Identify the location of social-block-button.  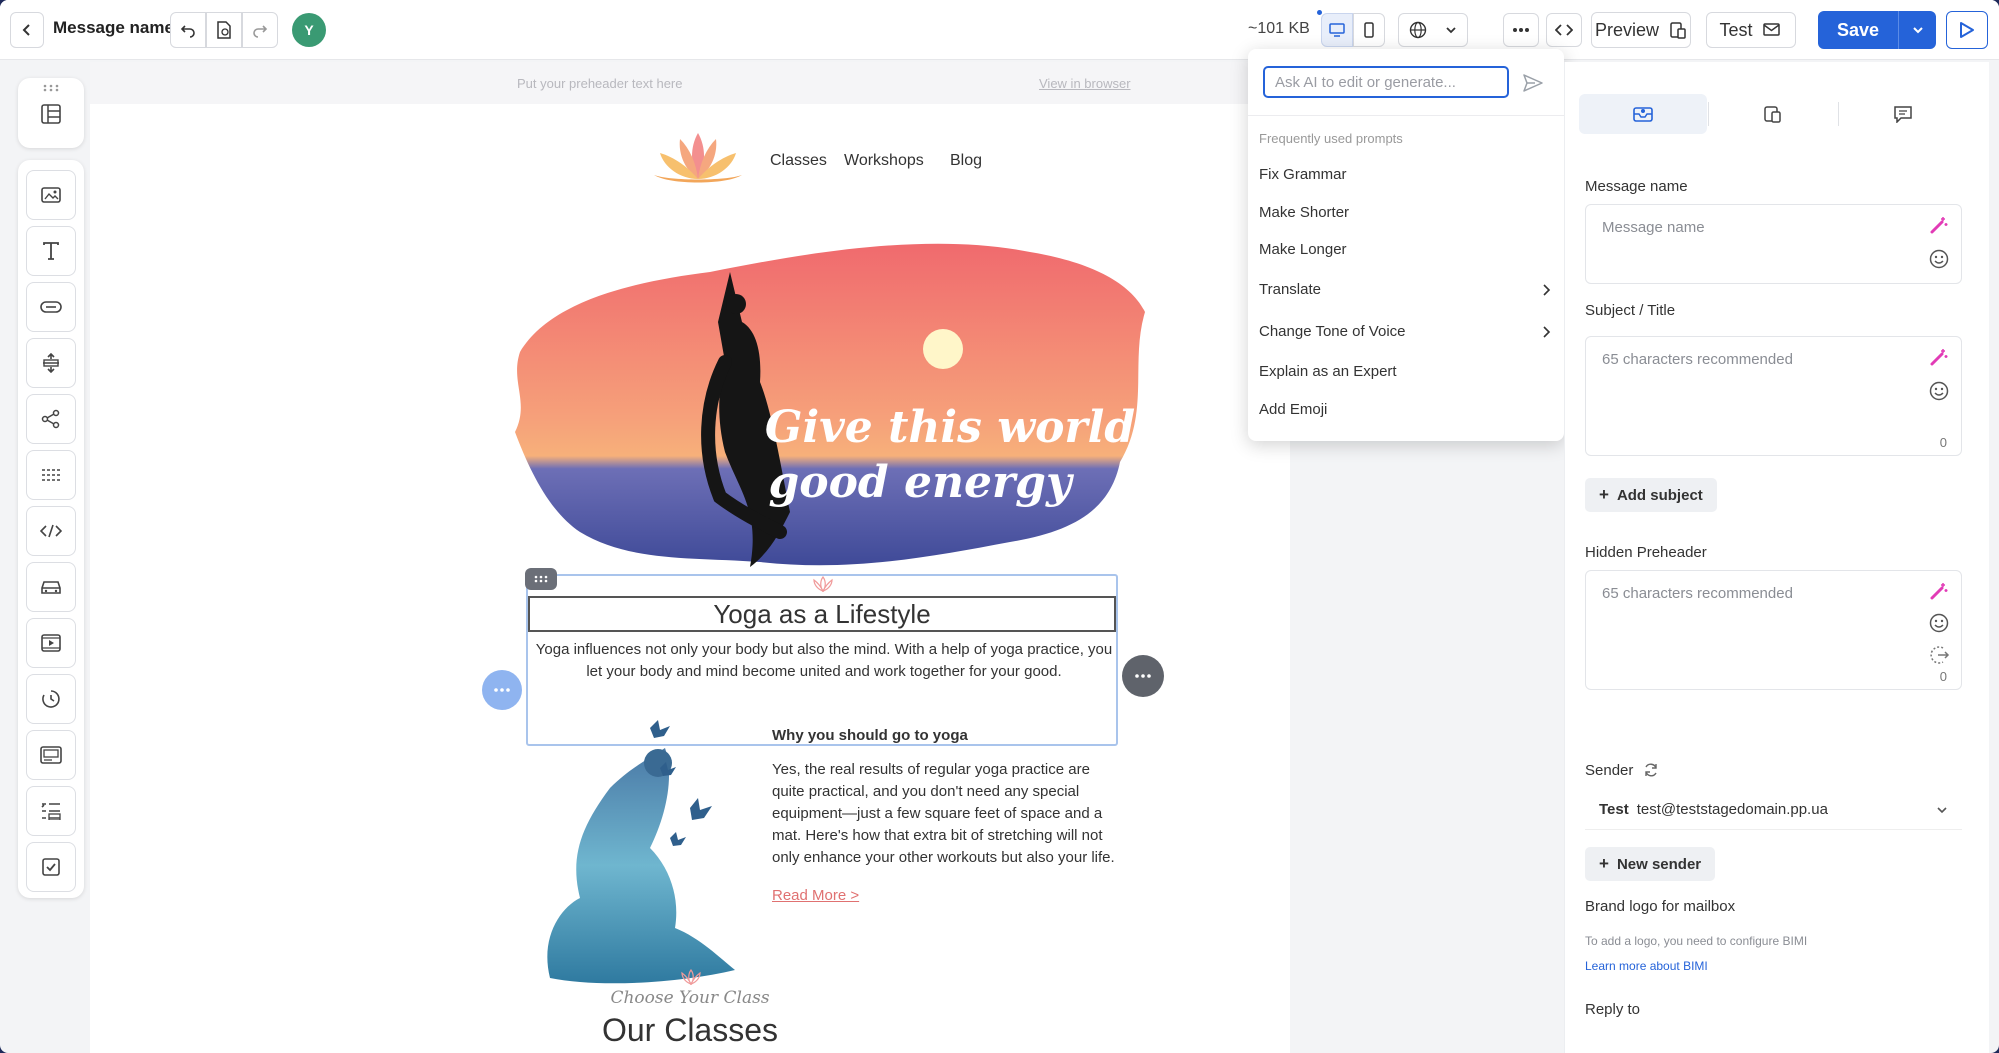
(51, 419).